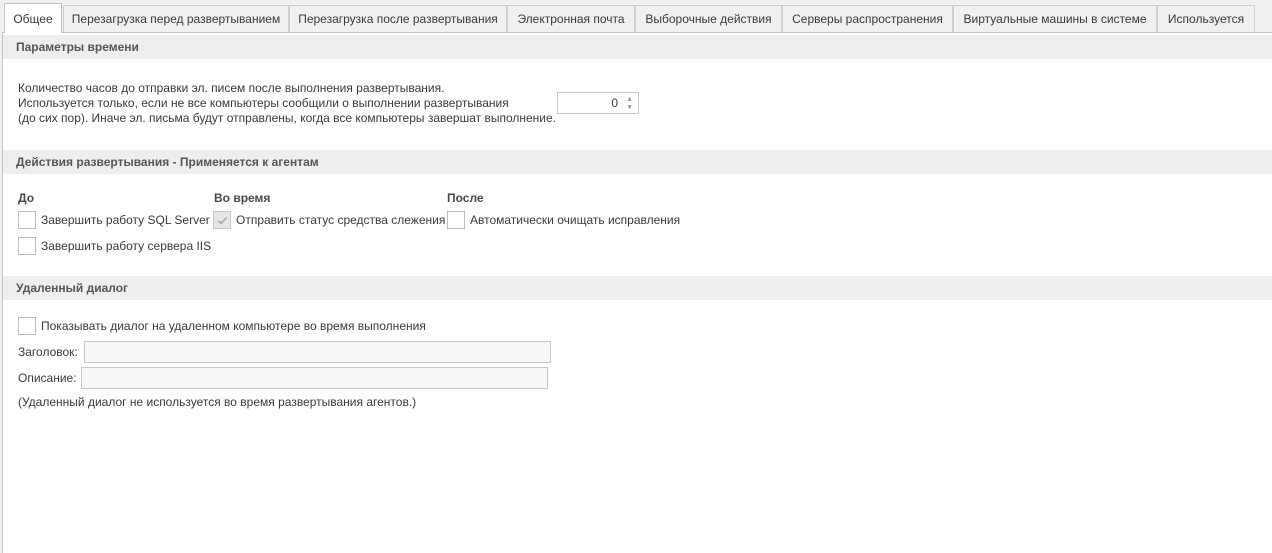  I want to click on tab-reboot-before: Перезагрузка перед развертыванием, so click(176, 18).